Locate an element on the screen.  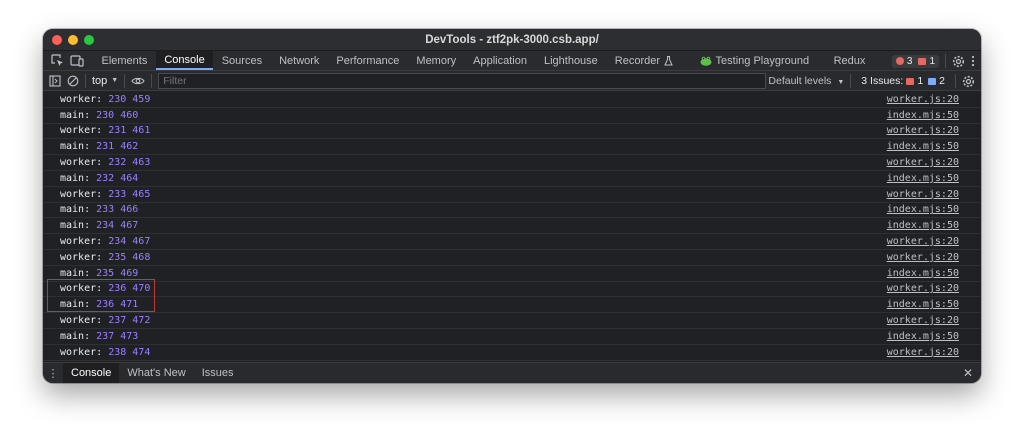
tab-performance: Performance is located at coordinates (368, 60).